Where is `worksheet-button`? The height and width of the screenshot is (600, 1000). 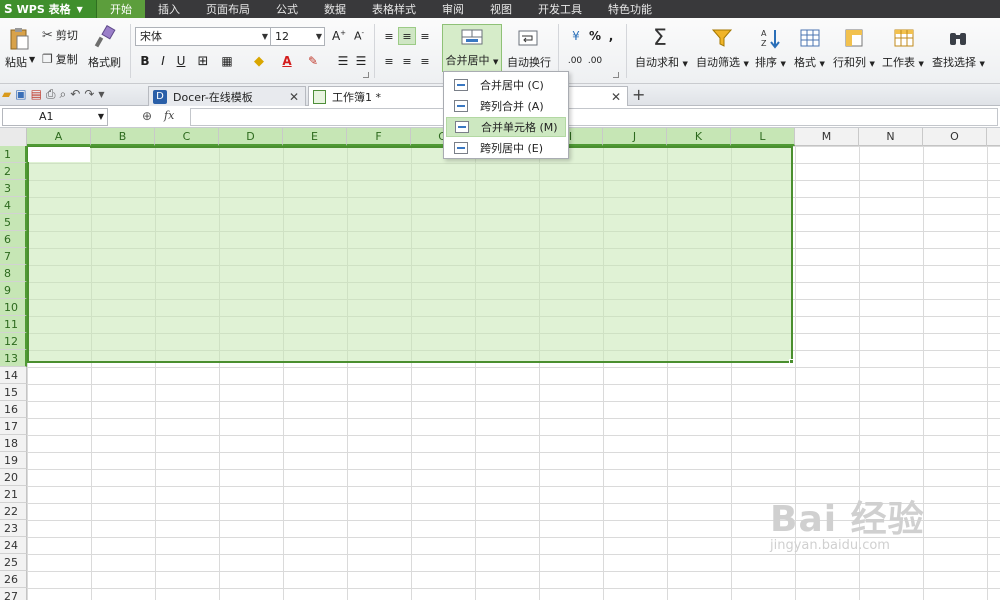 worksheet-button is located at coordinates (904, 38).